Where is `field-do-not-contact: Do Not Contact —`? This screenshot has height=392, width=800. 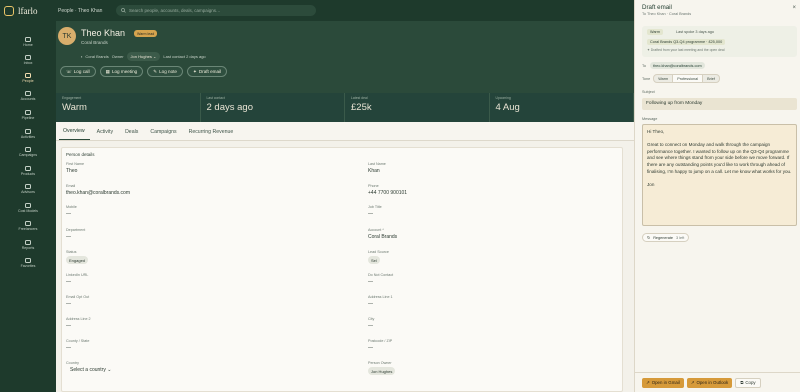
field-do-not-contact: Do Not Contact — is located at coordinates (493, 279).